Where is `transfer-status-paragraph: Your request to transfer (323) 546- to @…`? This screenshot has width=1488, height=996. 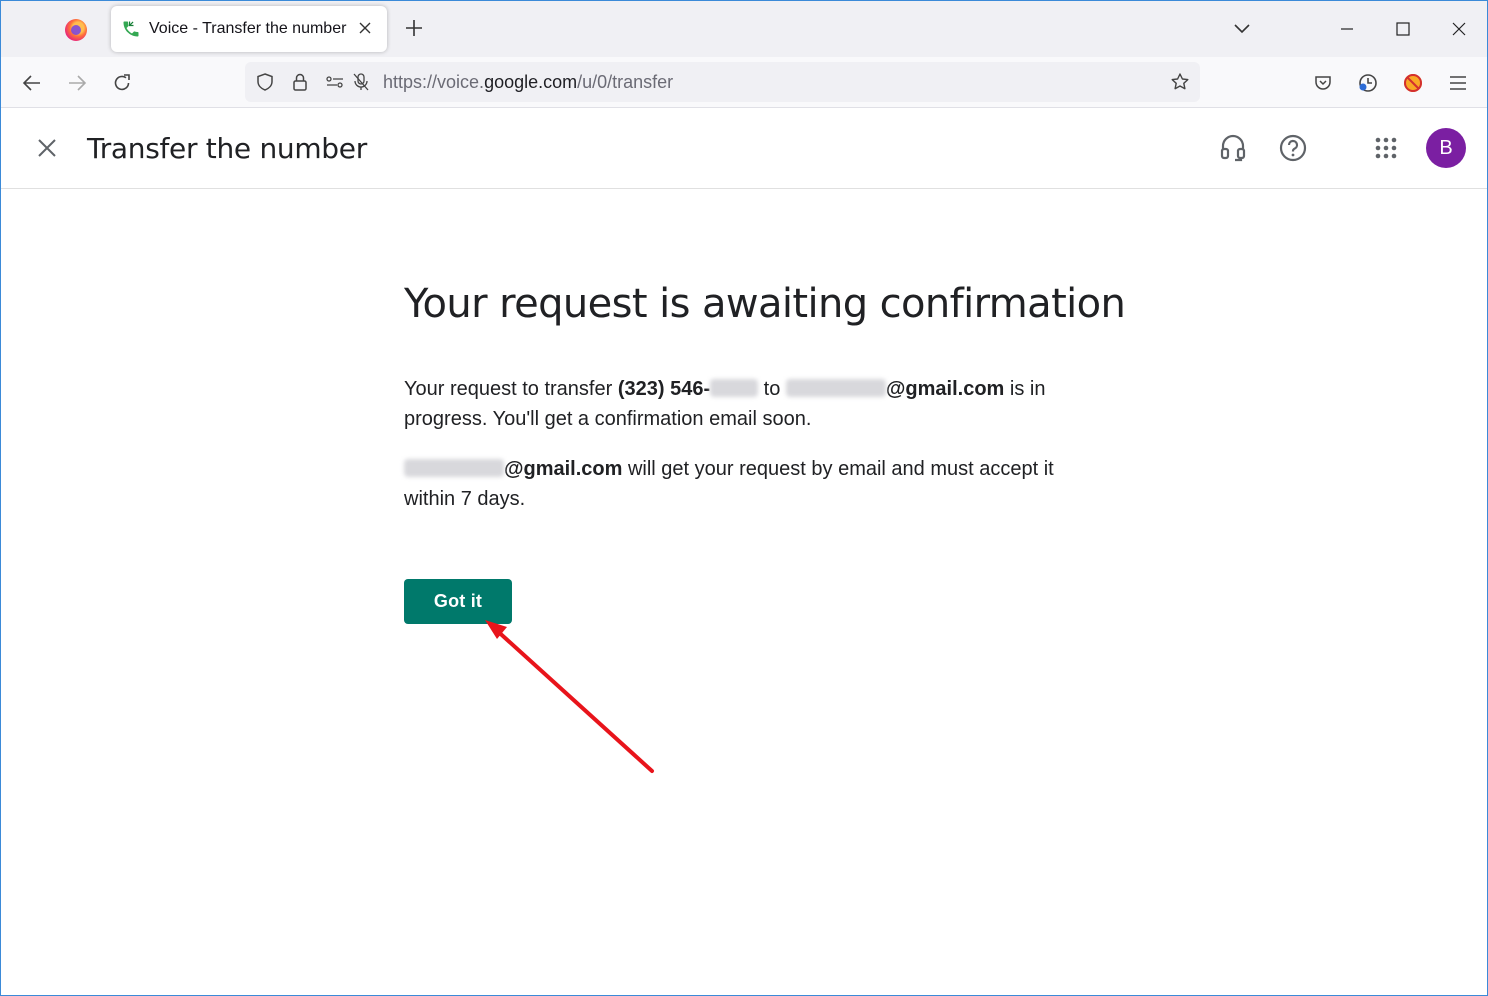 transfer-status-paragraph: Your request to transfer (323) 546- to @… is located at coordinates (744, 404).